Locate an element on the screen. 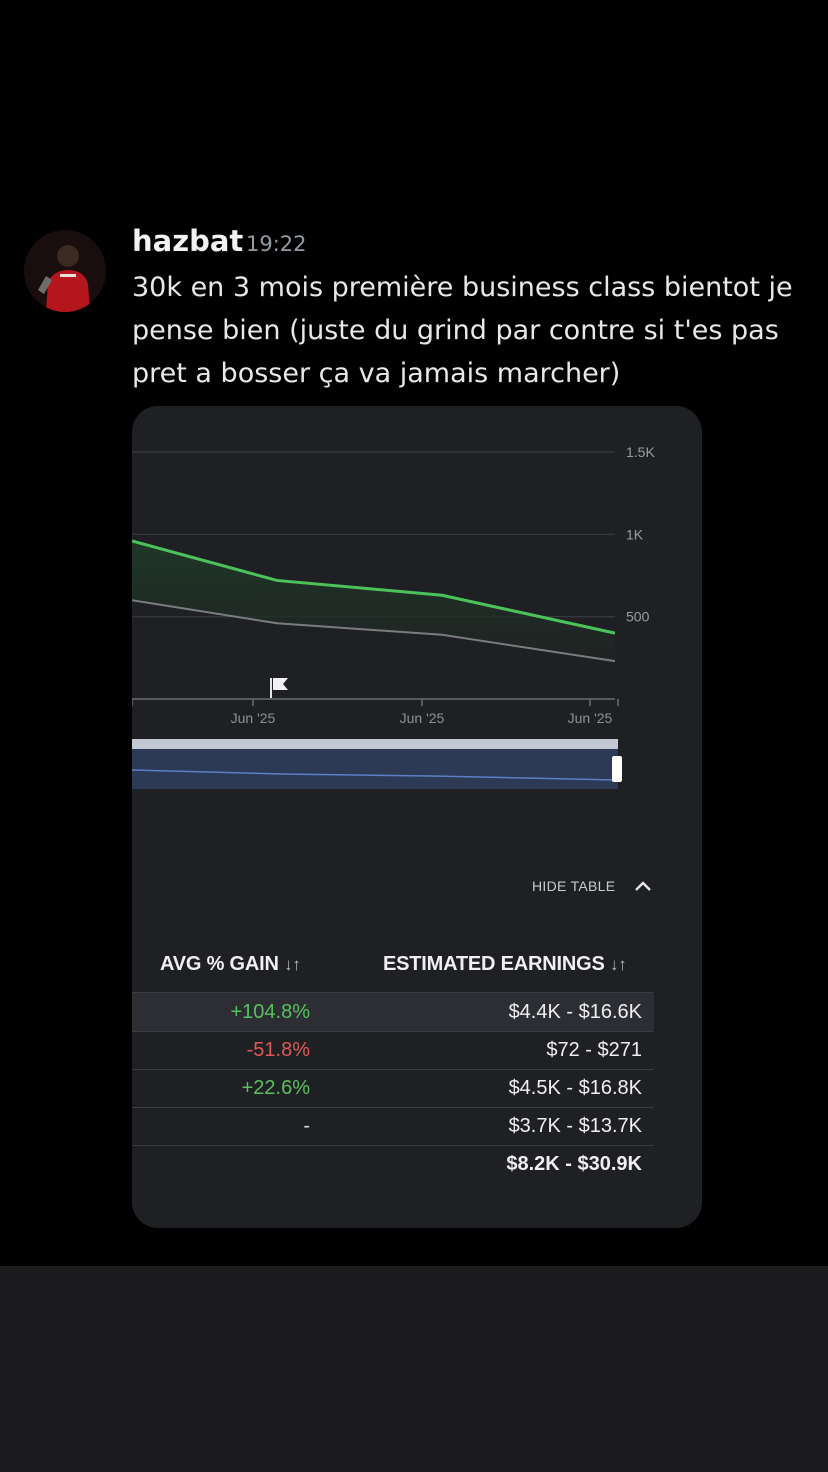  earnings-cell: $4.5K - $16.8K is located at coordinates (575, 1088).